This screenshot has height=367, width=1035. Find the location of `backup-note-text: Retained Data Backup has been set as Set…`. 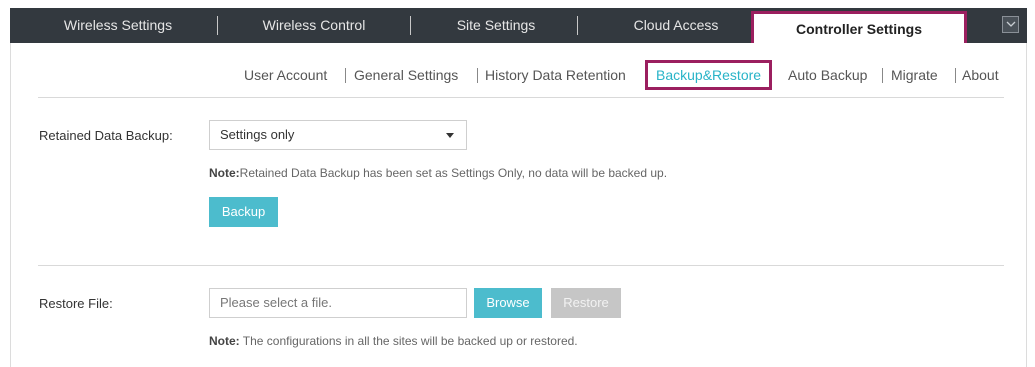

backup-note-text: Retained Data Backup has been set as Set… is located at coordinates (453, 173).